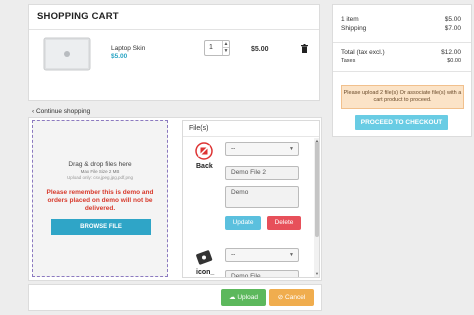 The width and height of the screenshot is (474, 315). Describe the element at coordinates (243, 223) in the screenshot. I see `update-button: Update` at that location.